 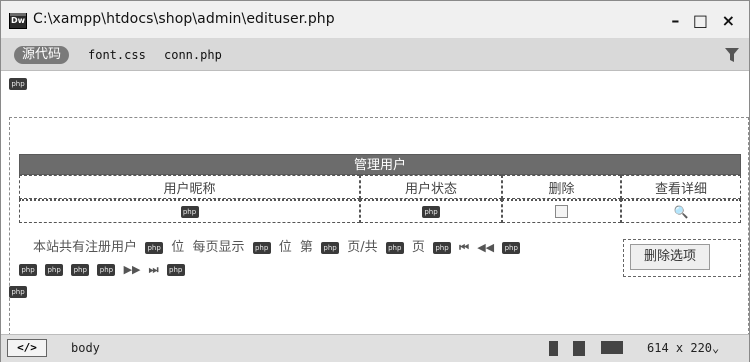 I want to click on page-total-label: 页/共, so click(x=362, y=247).